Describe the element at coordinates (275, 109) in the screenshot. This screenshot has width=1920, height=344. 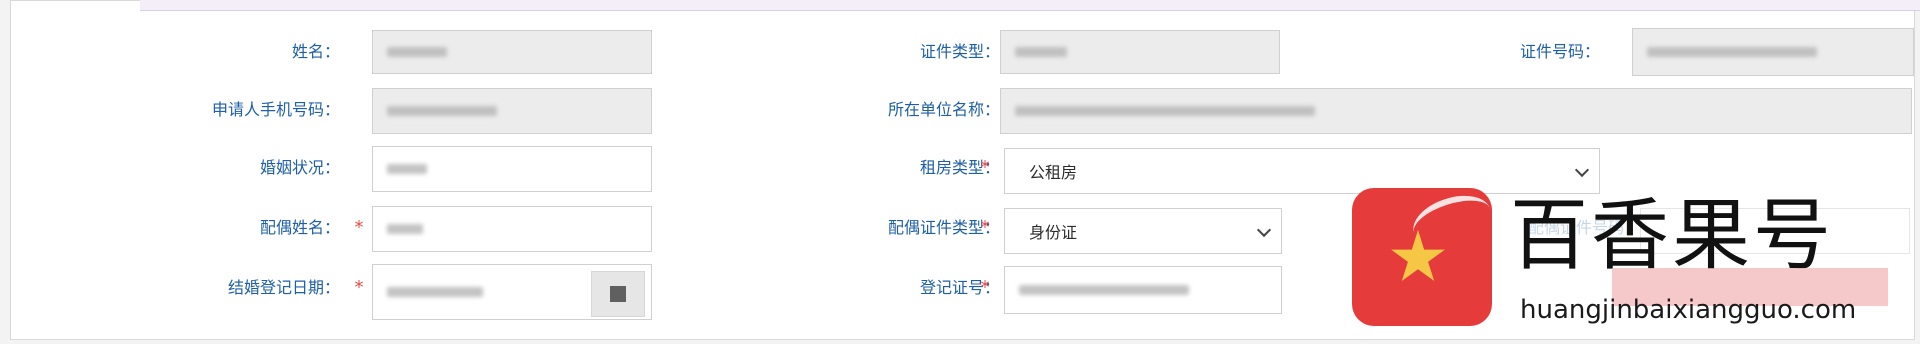
I see `label-applicant-phone: 申请人手机号码：` at that location.